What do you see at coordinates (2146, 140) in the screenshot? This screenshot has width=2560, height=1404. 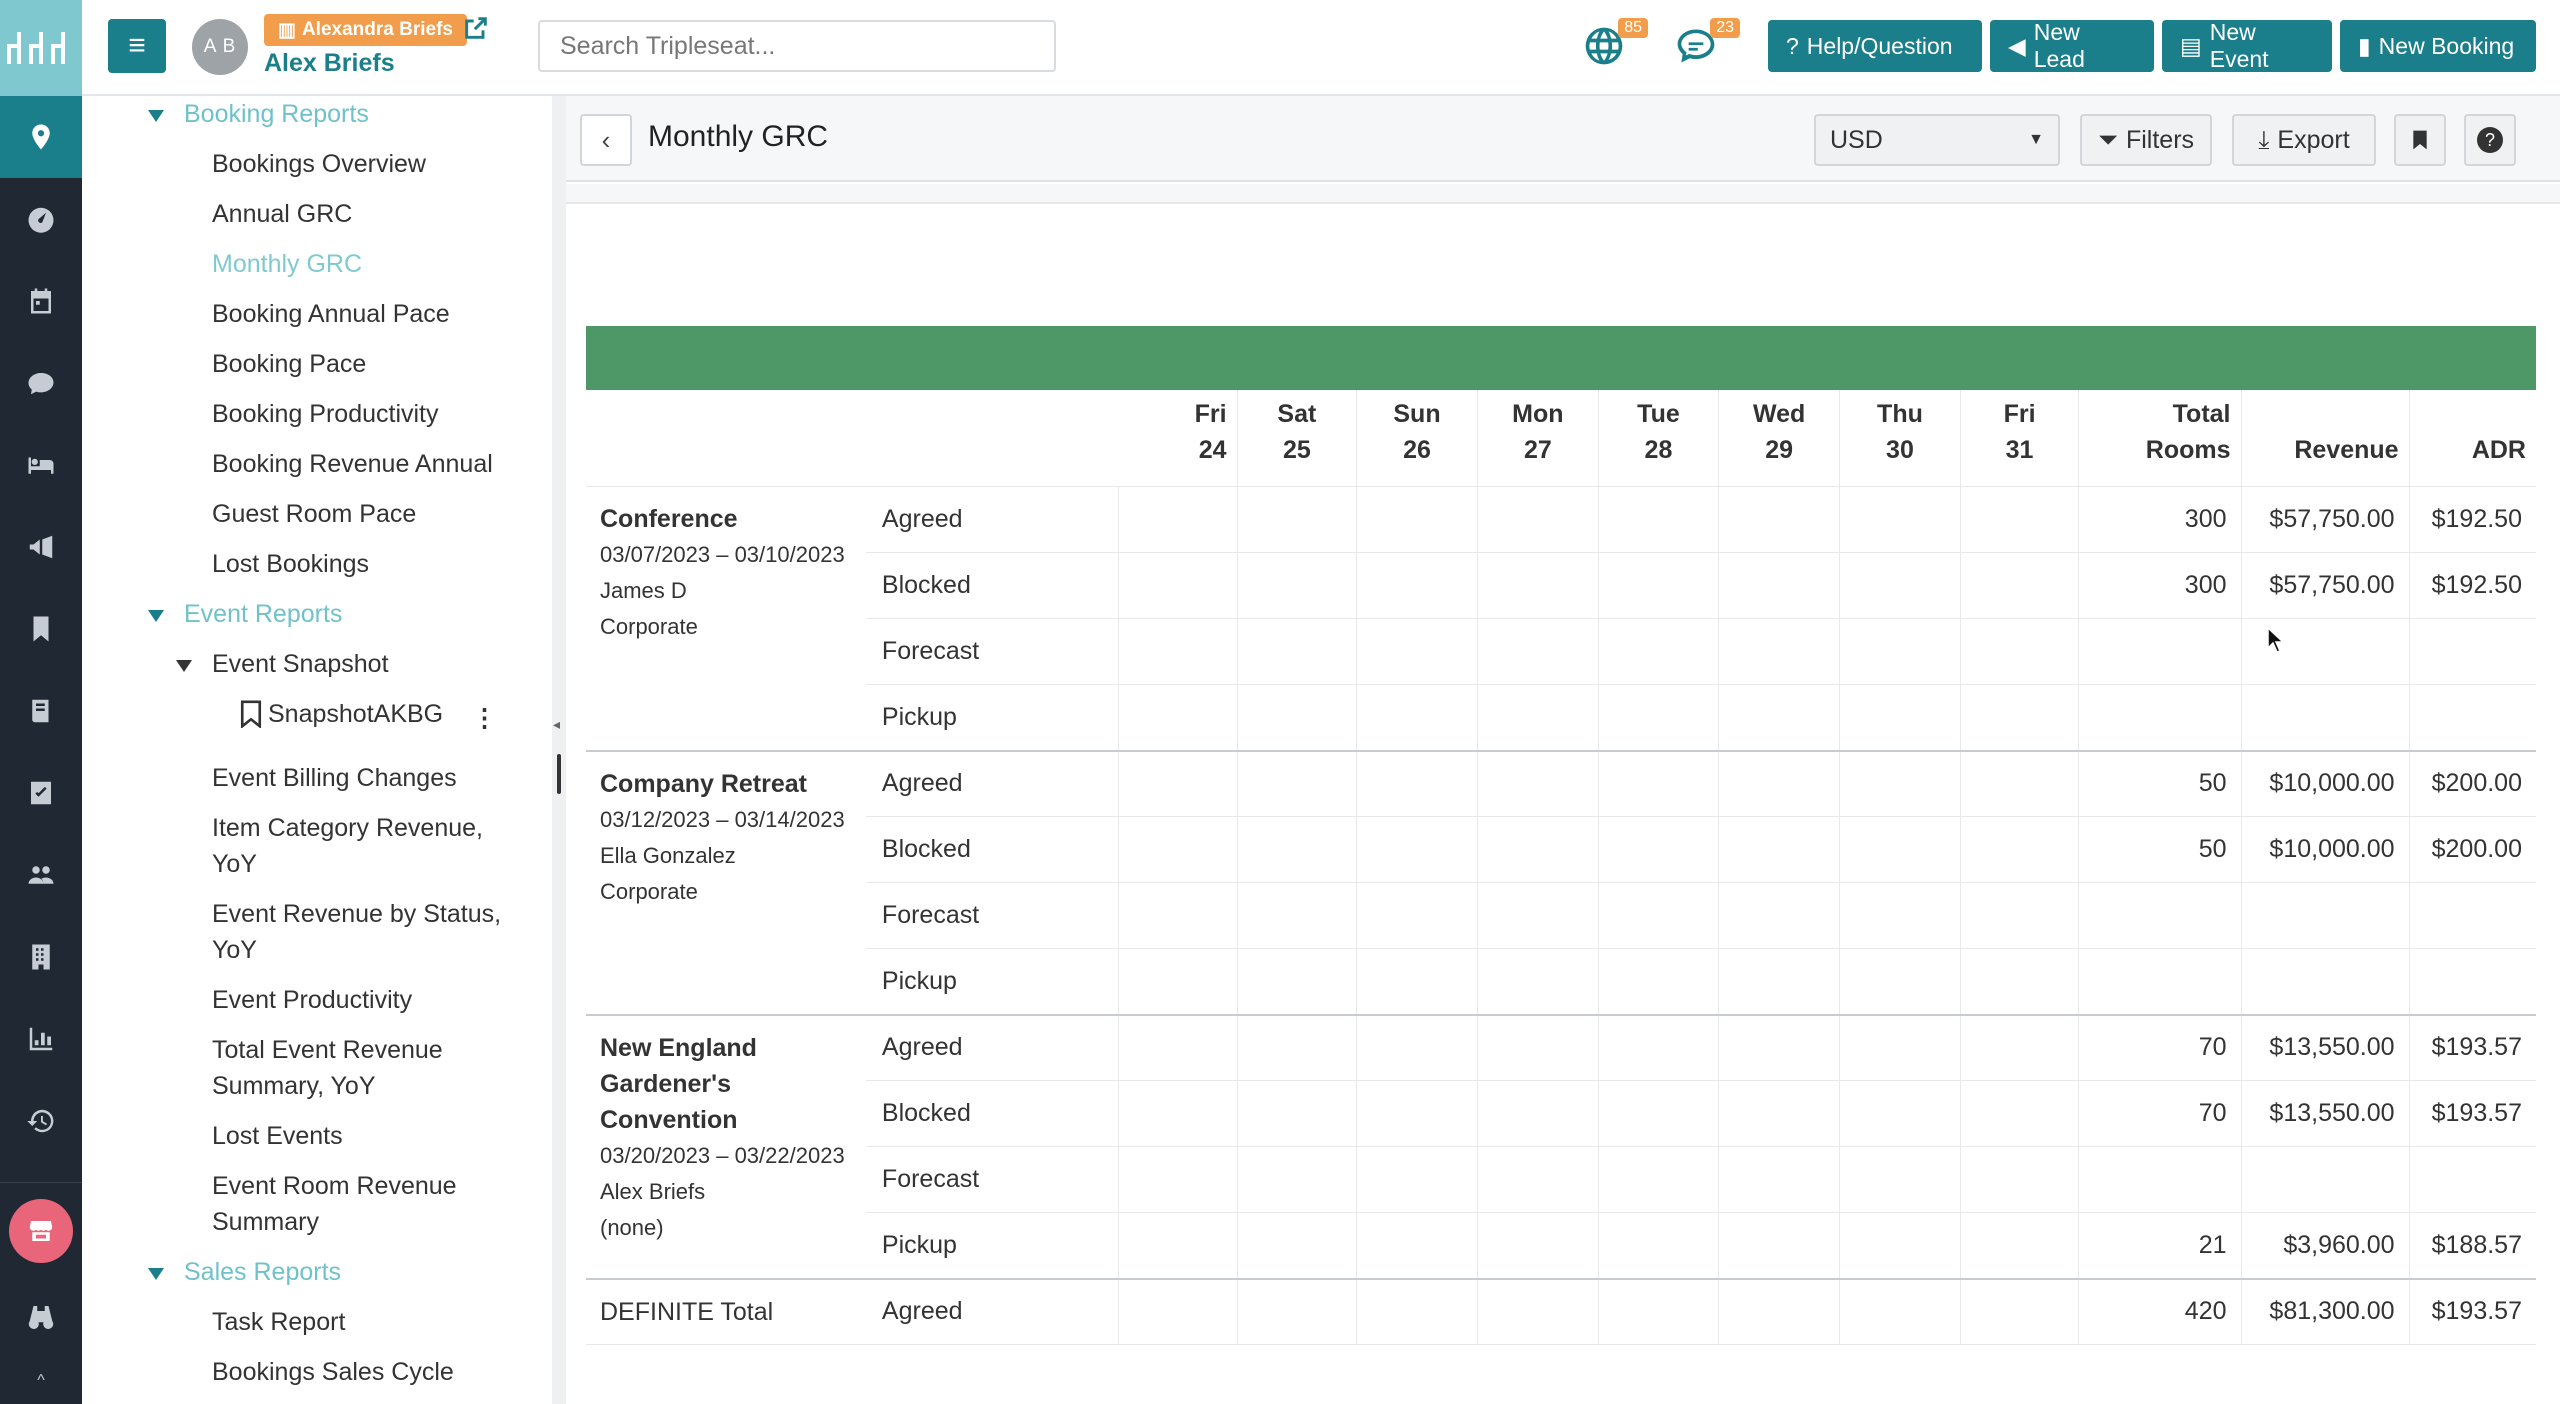 I see `filters-button: ⏷ Filters` at bounding box center [2146, 140].